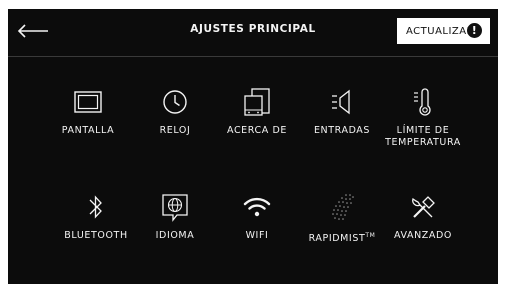  Describe the element at coordinates (96, 235) in the screenshot. I see `tile-label: BLUETOOTH` at that location.